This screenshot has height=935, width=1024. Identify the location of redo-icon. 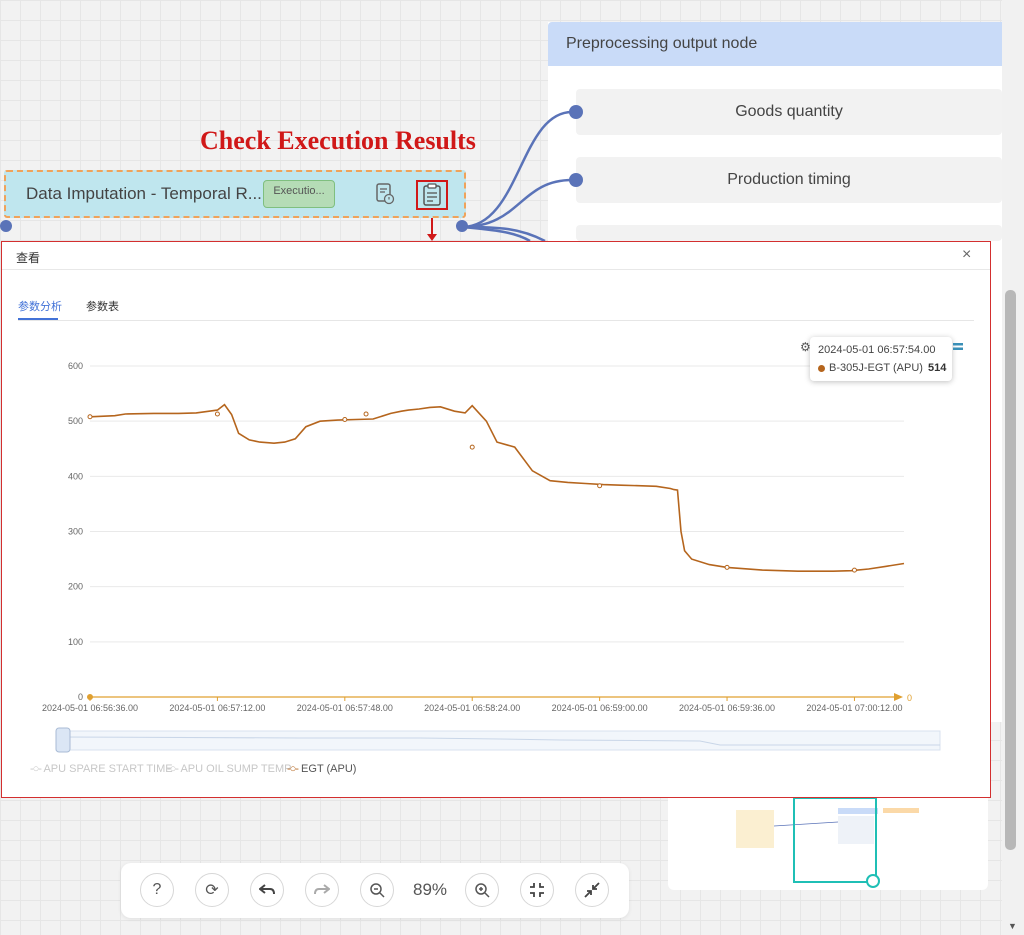
(322, 889).